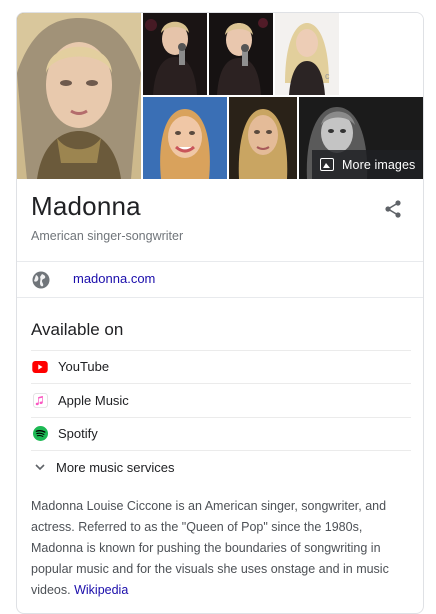 This screenshot has width=436, height=614. I want to click on image-closeup, so click(263, 138).